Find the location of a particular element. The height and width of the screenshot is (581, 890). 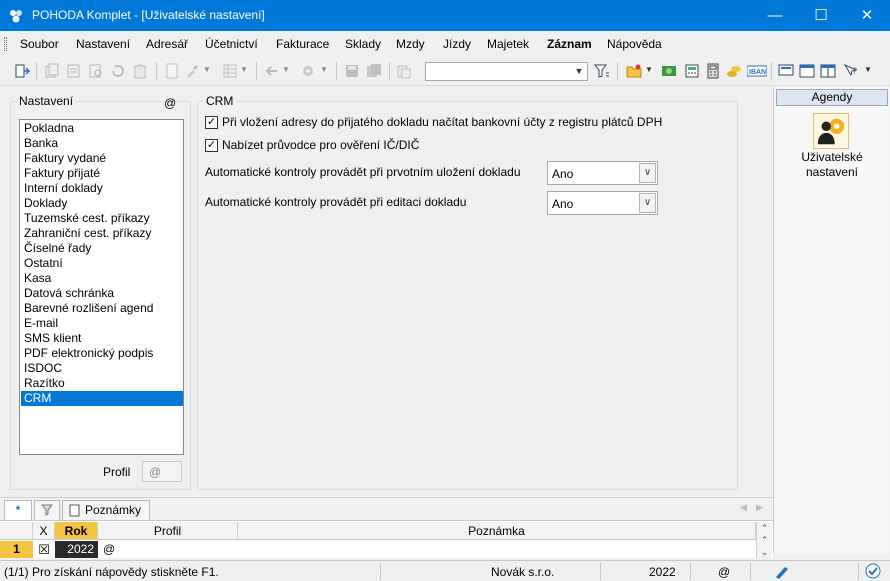

menu-fakturace: Fakturace is located at coordinates (302, 44).